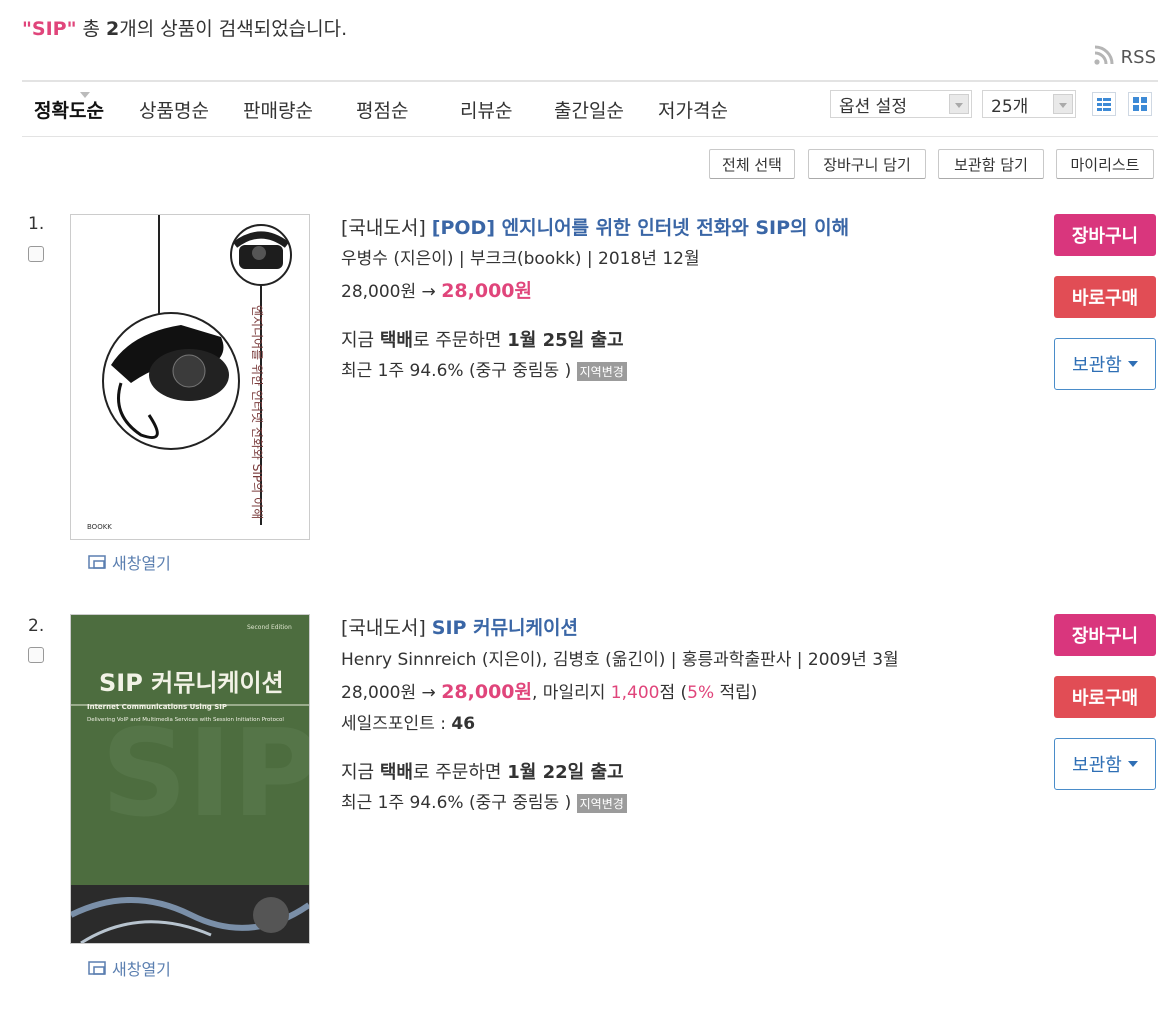  I want to click on book-cover-image: 엔지니어를 위한 인터넷 전화와 SIP의 이해 BOOKK, so click(190, 377).